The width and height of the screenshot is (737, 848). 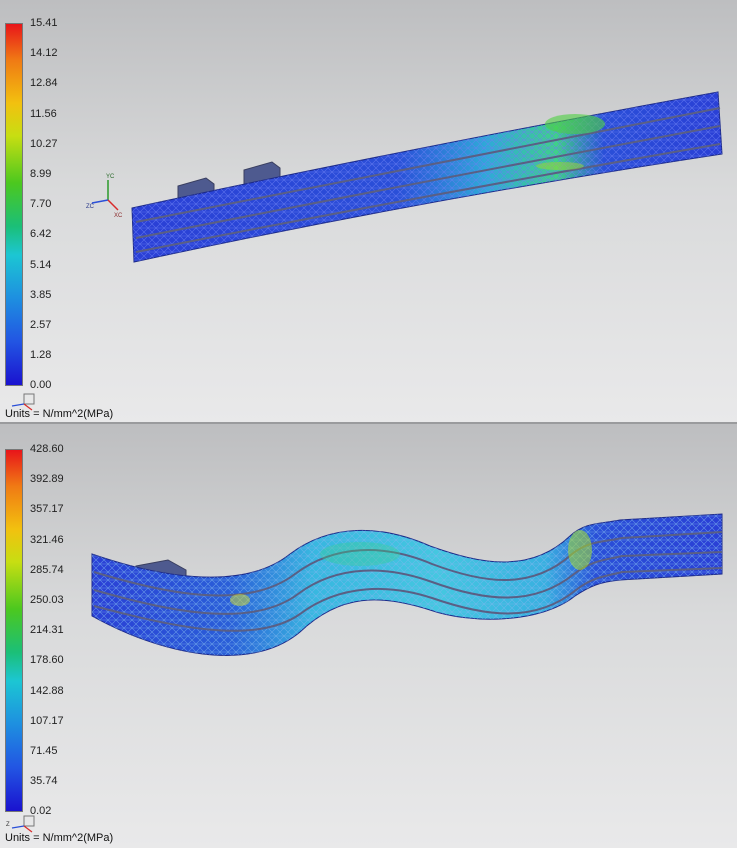 I want to click on svg-text: Z, so click(x=8, y=825).